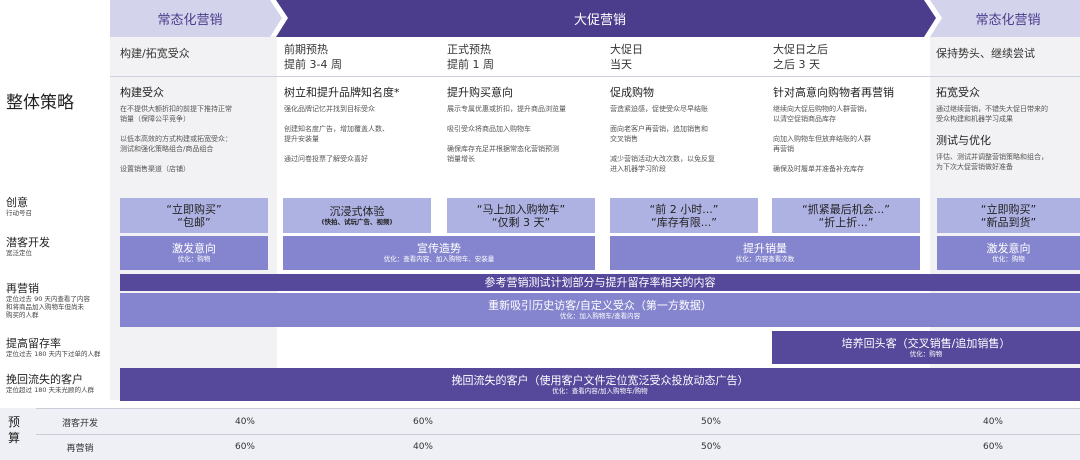 The image size is (1080, 460). Describe the element at coordinates (1008, 20) in the screenshot. I see `phase-normal-right: 常态化营销` at that location.